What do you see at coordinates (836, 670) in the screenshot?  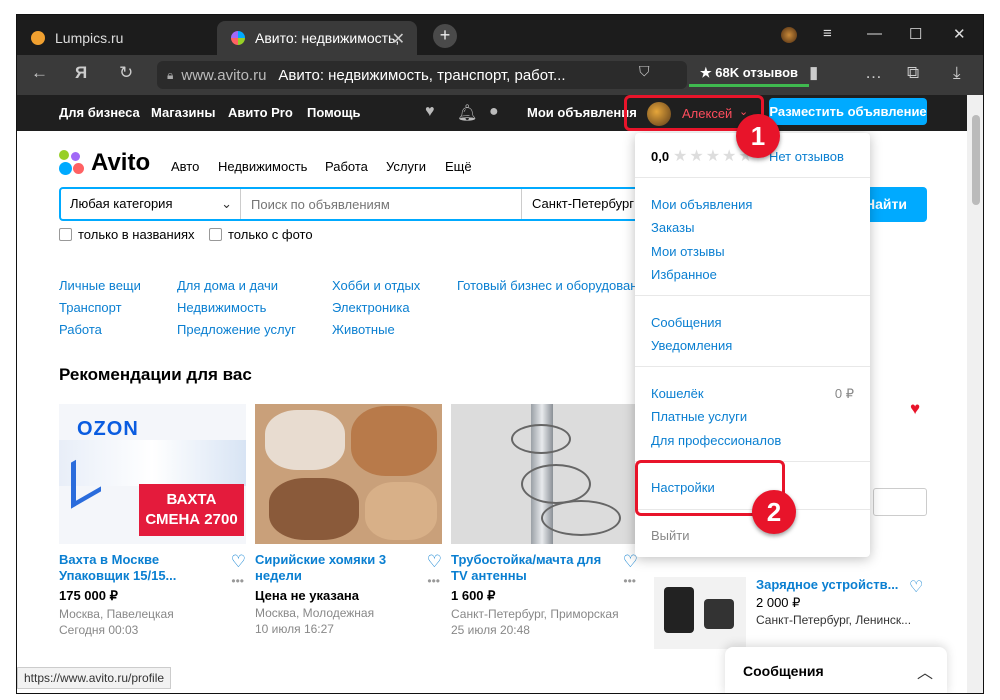 I see `messages-panel: Сообщения ︿` at bounding box center [836, 670].